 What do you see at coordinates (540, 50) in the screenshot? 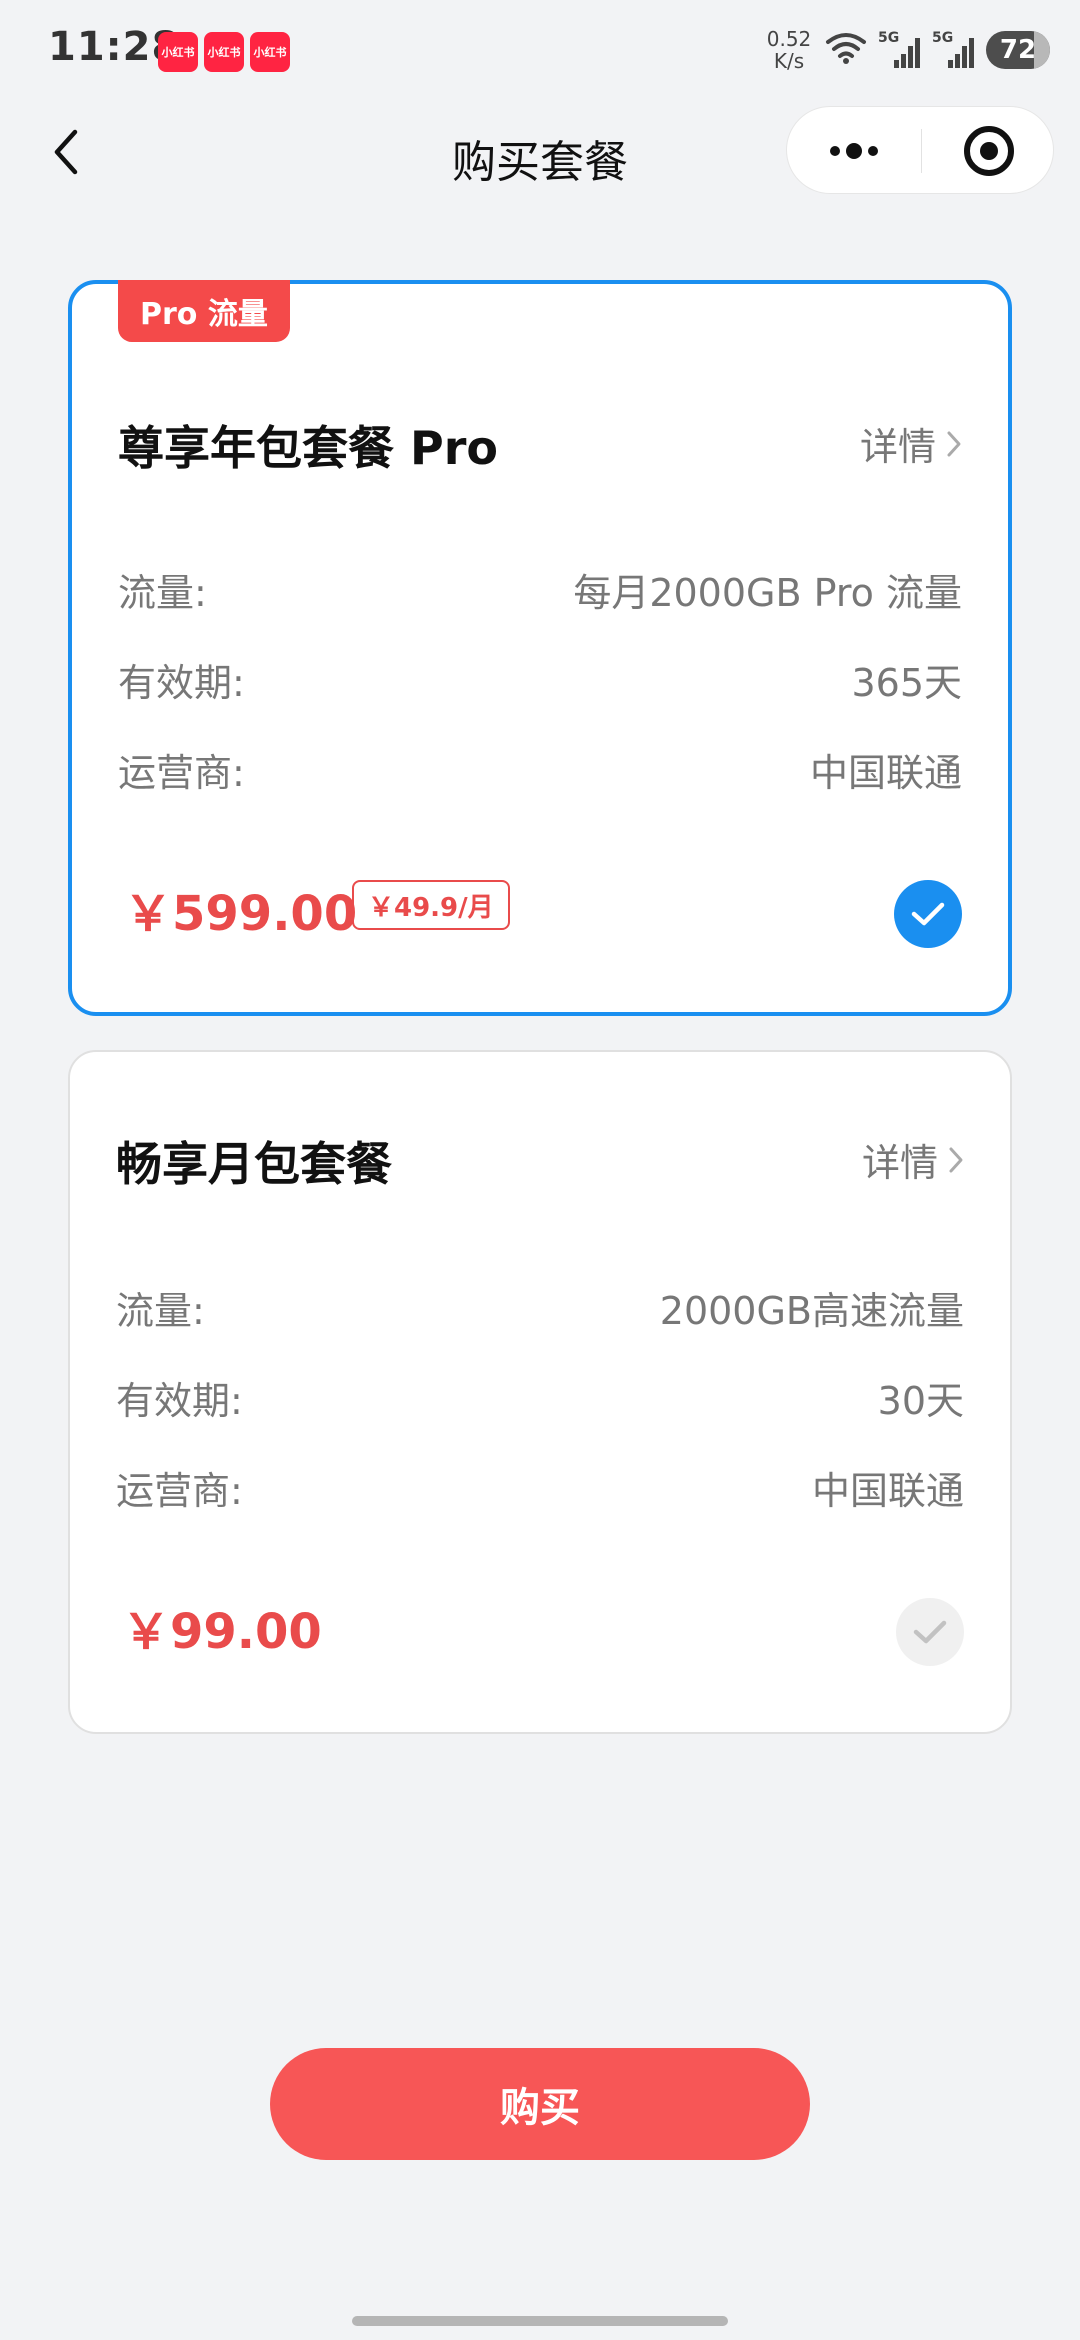
I see `status-bar: 11:28 小红书 小红书 小红书 0.52 K/s 5G 5G 72` at bounding box center [540, 50].